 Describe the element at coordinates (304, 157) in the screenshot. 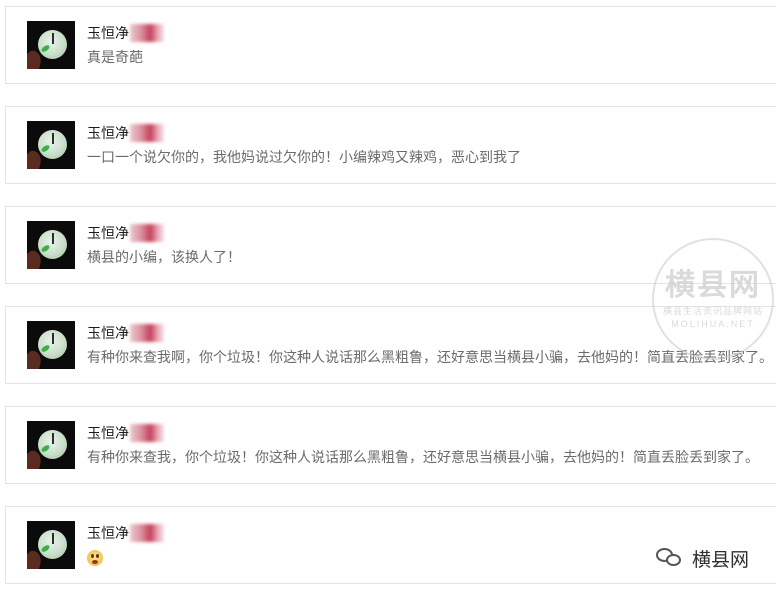

I see `comment-text: 一口一个说欠你的，我他妈说过欠你的！小编辣鸡又辣鸡，恶心到我了` at that location.